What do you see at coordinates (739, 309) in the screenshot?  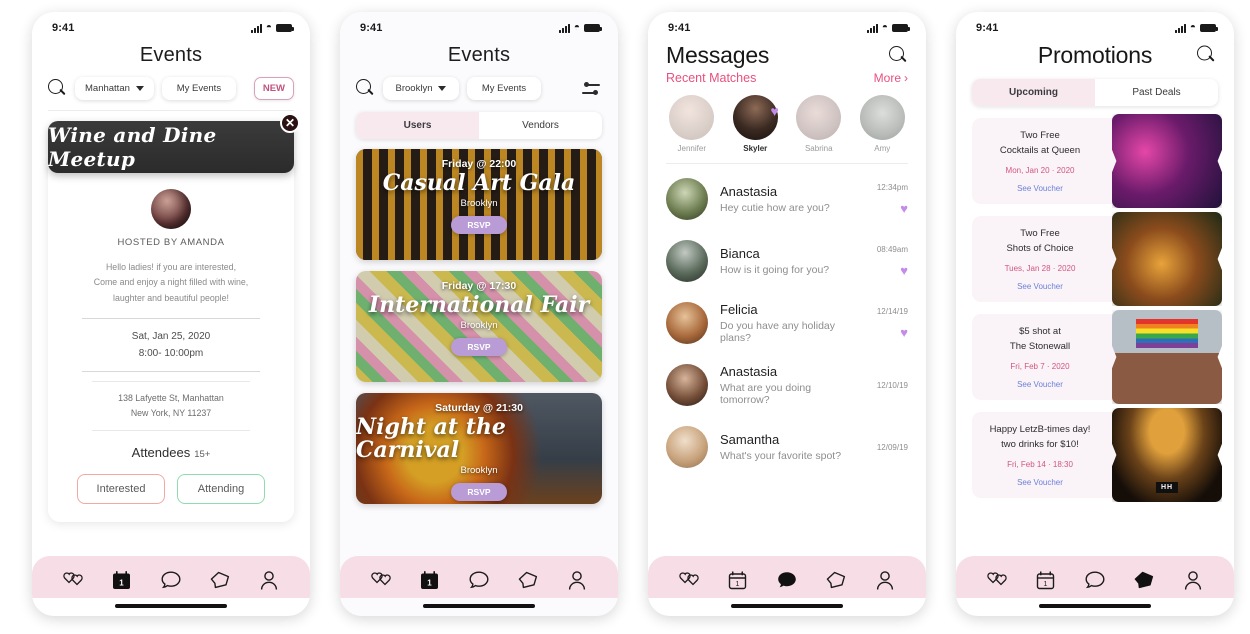 I see `thread-name: Felicia` at bounding box center [739, 309].